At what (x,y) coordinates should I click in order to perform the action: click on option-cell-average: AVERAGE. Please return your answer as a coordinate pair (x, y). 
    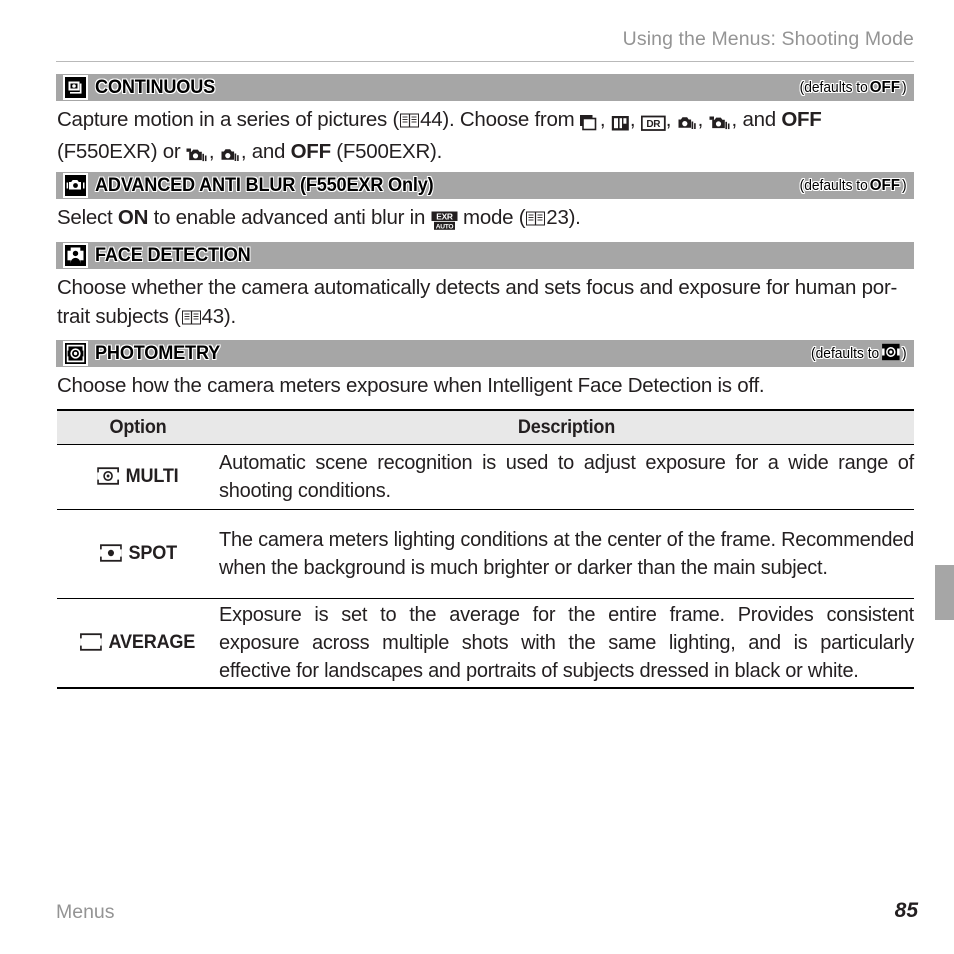
    Looking at the image, I should click on (138, 643).